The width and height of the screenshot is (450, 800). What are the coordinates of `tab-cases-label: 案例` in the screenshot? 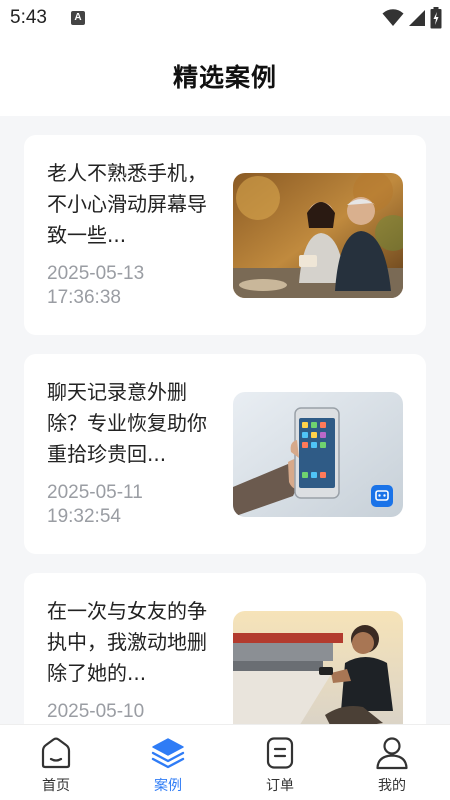 It's located at (168, 786).